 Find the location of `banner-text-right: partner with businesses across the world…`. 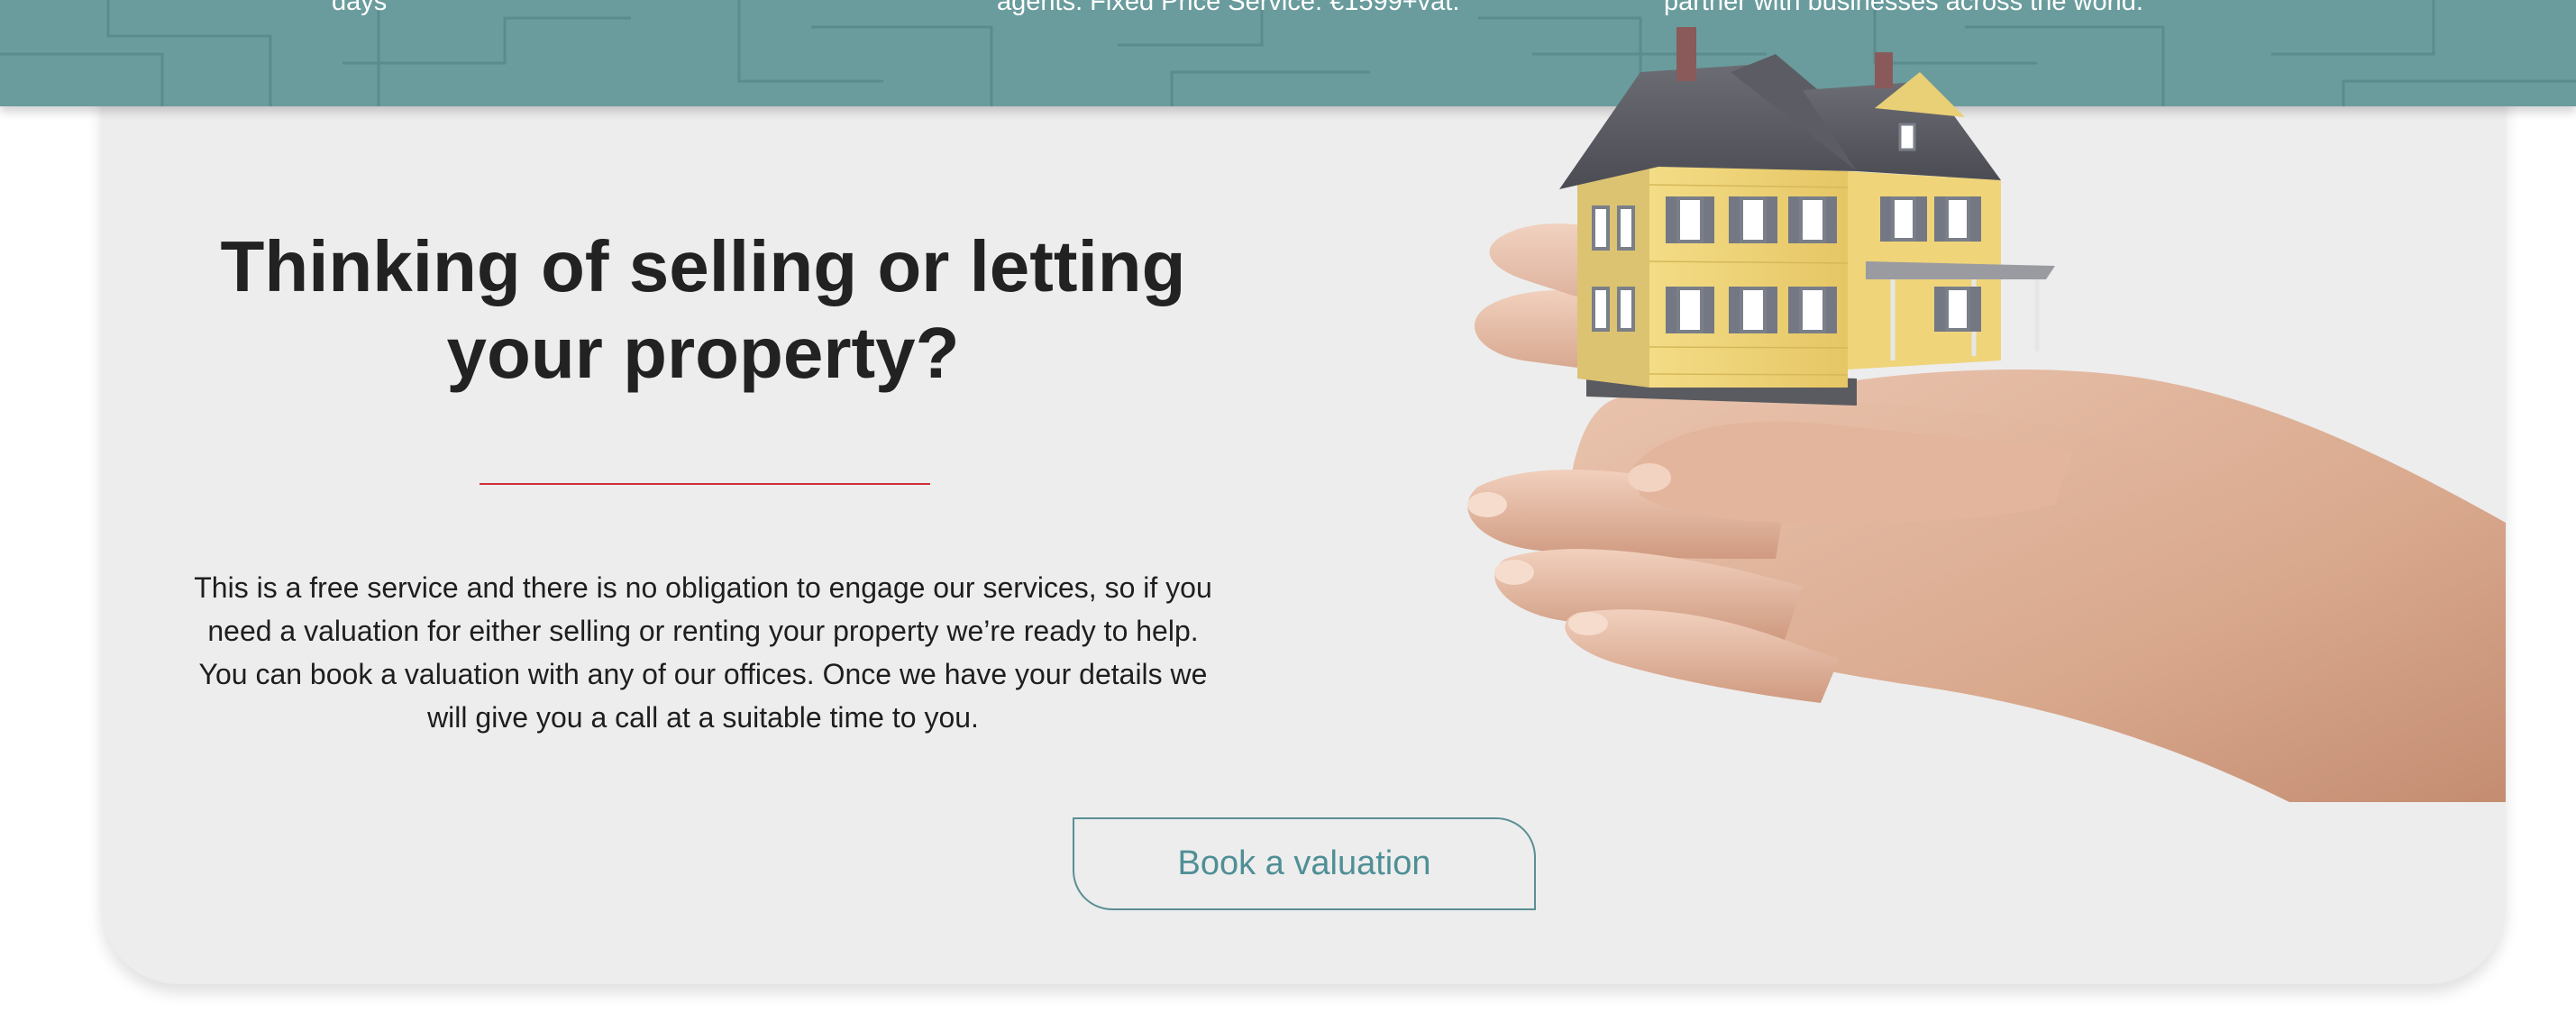

banner-text-right: partner with businesses across the world… is located at coordinates (1903, 8).